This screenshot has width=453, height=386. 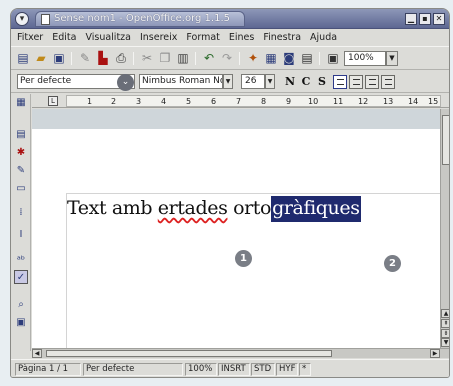 What do you see at coordinates (323, 37) in the screenshot?
I see `menu-help: Ajuda` at bounding box center [323, 37].